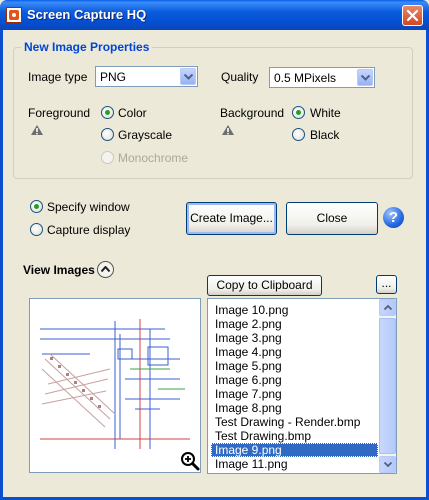  What do you see at coordinates (294, 366) in the screenshot?
I see `list-item: Image 5.png` at bounding box center [294, 366].